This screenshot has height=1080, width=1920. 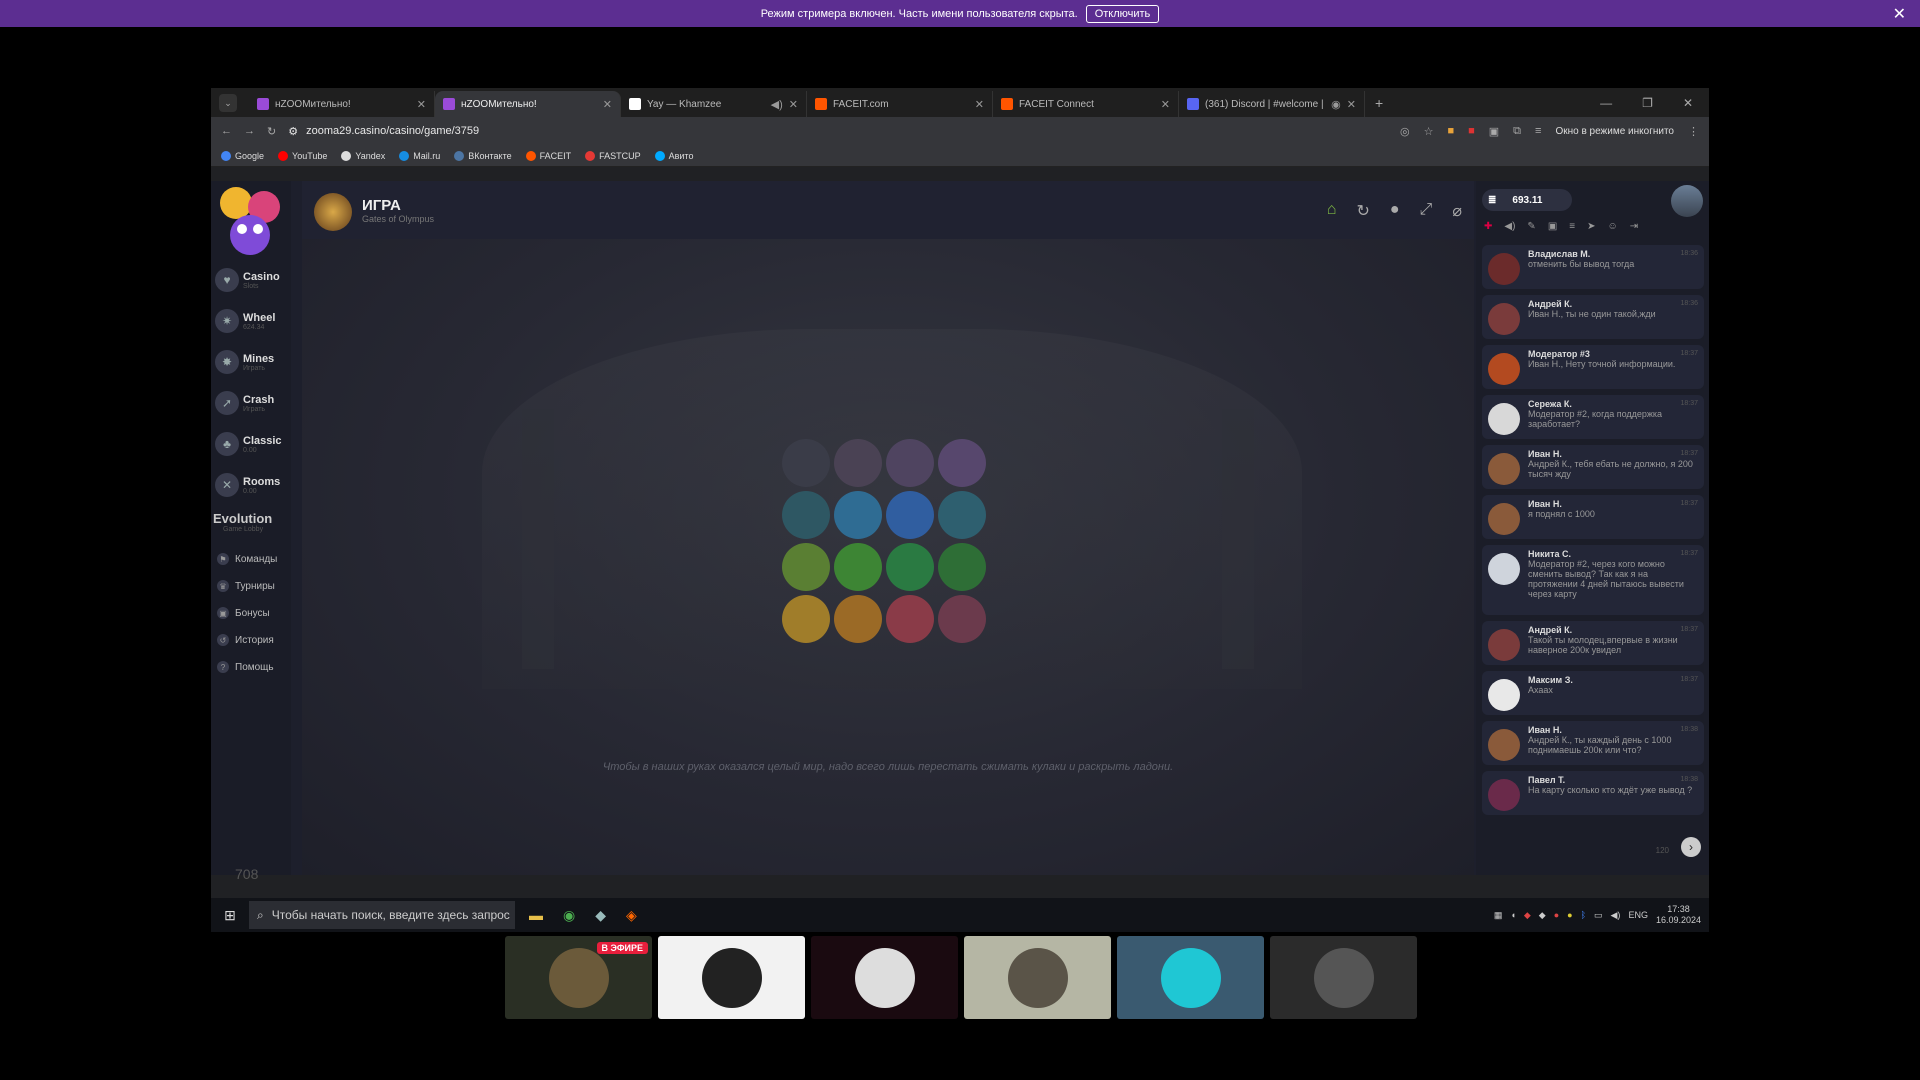 I want to click on sidebar-link-teams: ⚑ Команды, so click(x=247, y=559).